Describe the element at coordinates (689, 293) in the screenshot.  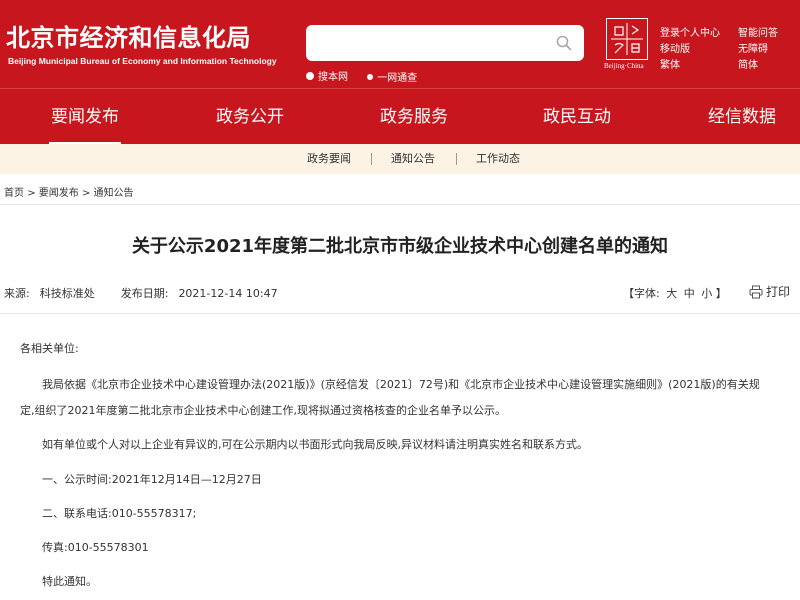
I see `font-size-medium: 中` at that location.